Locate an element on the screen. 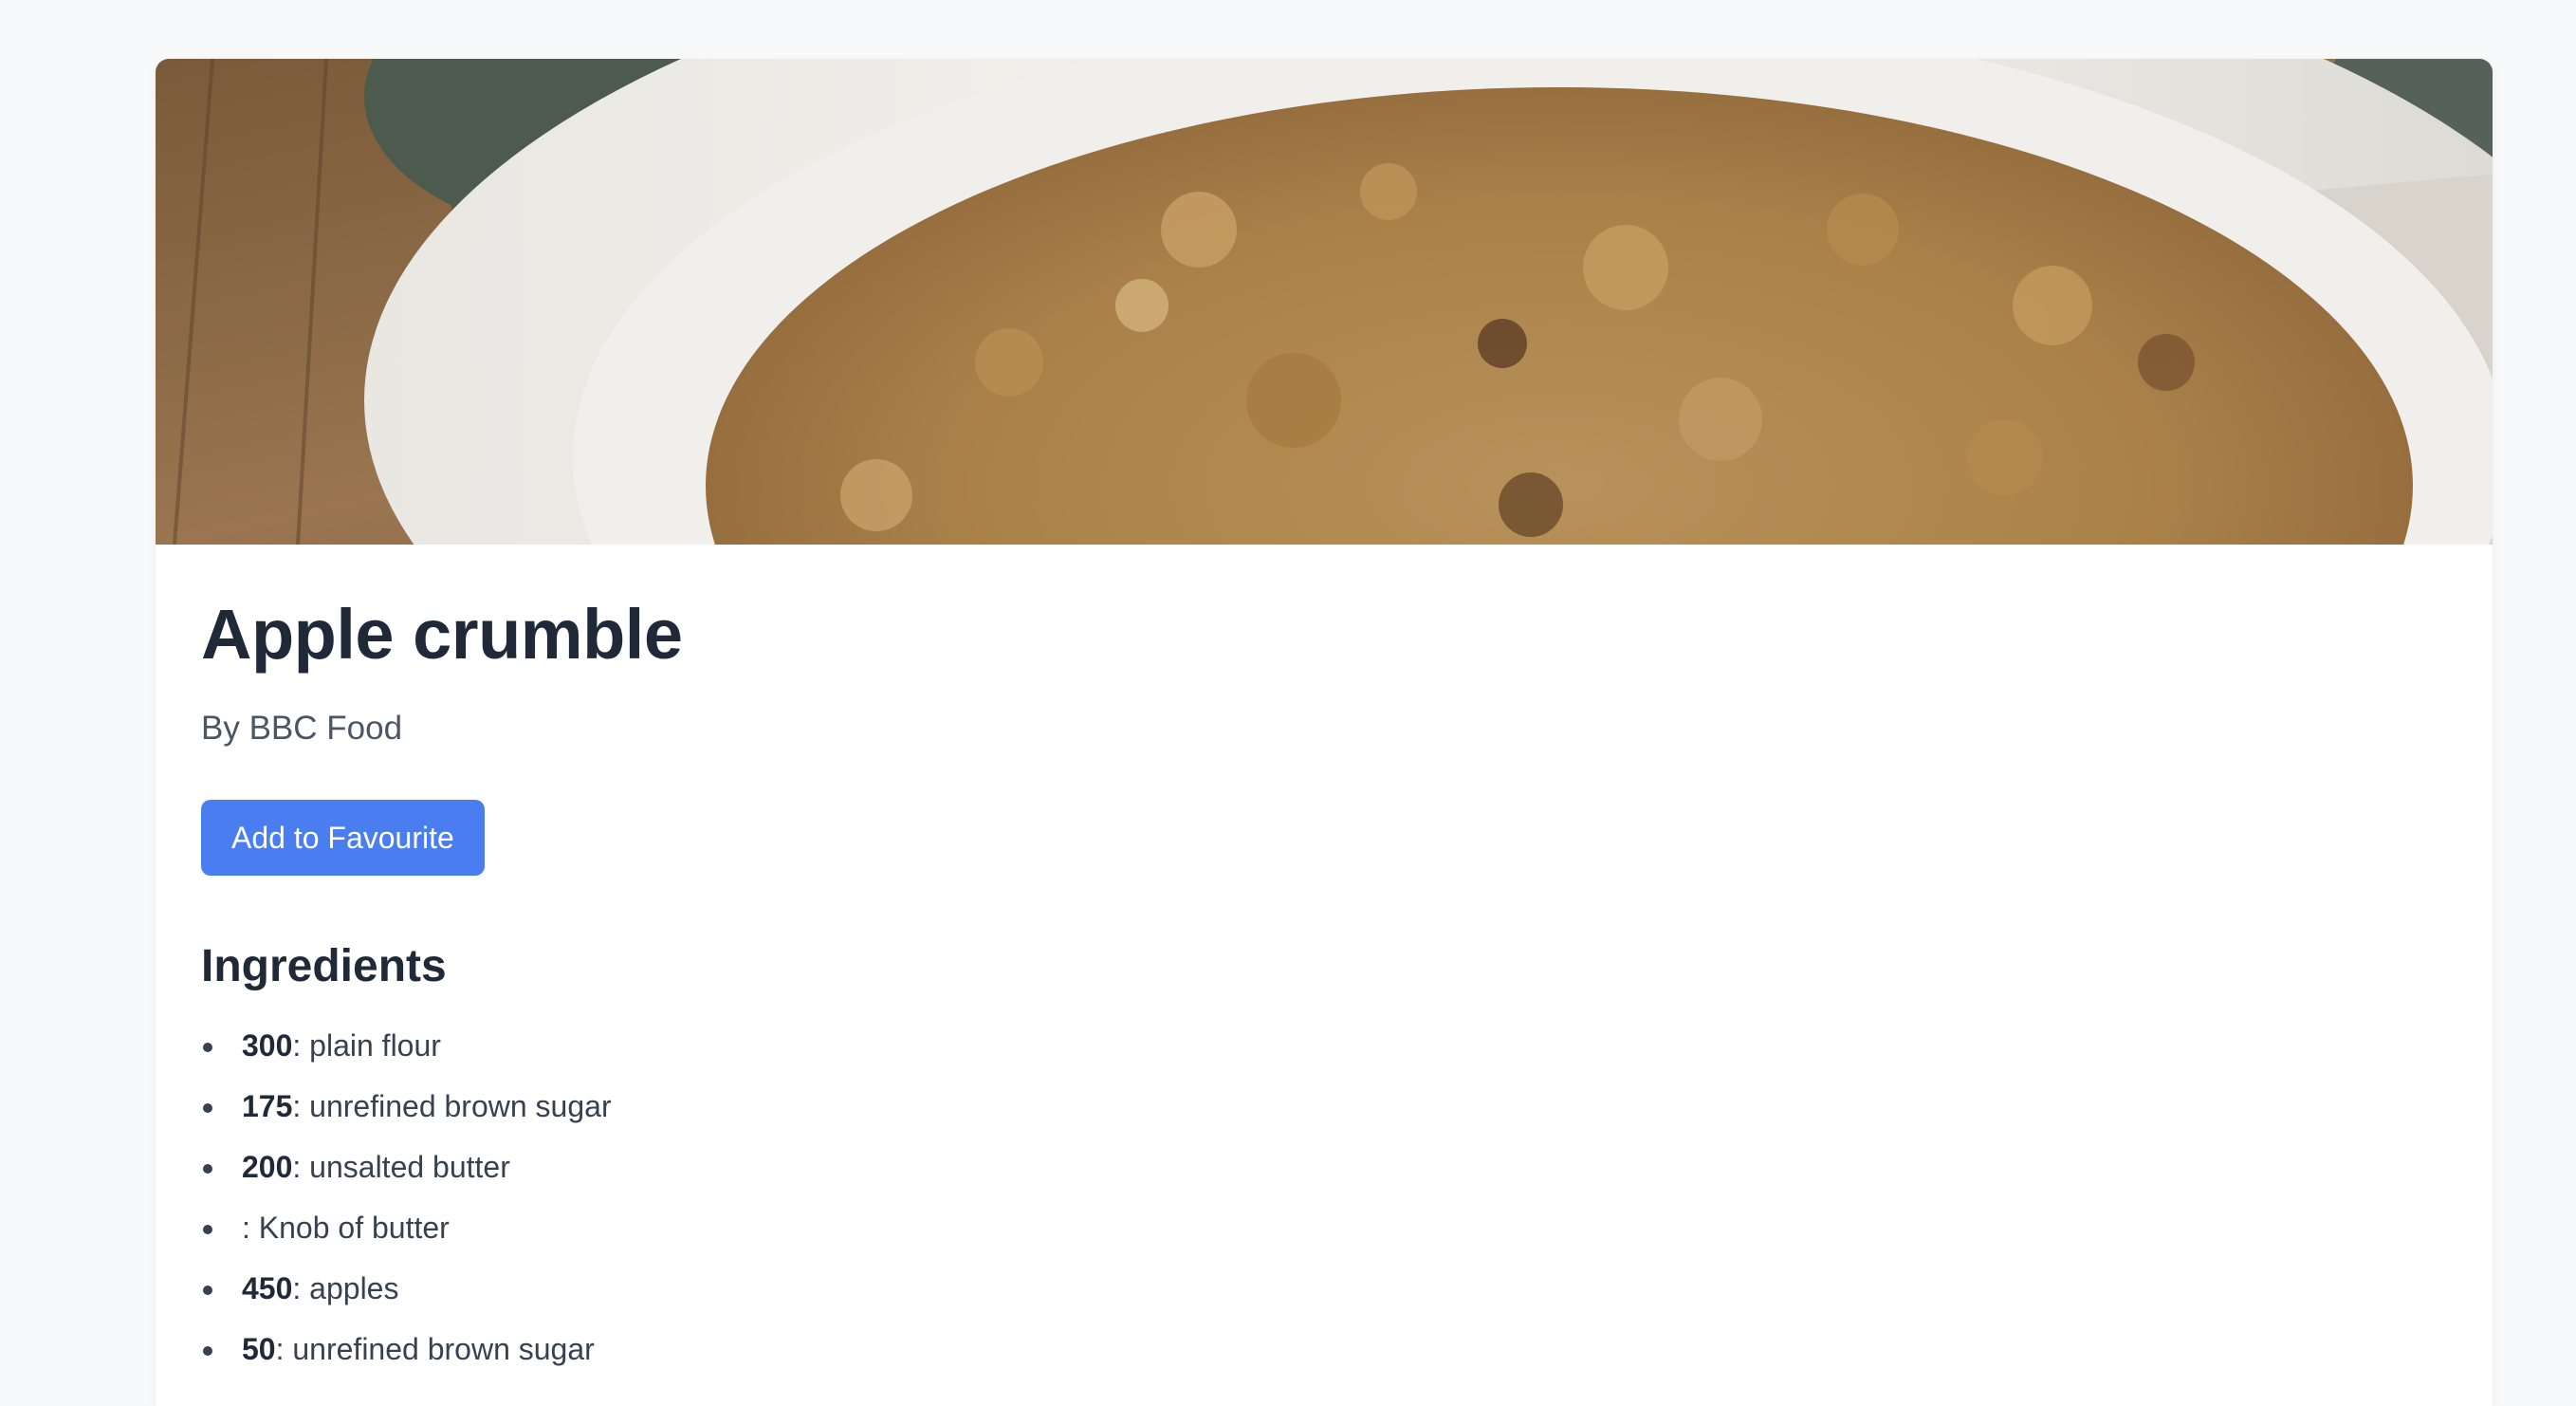 This screenshot has width=2576, height=1406. ingredient-item: 200: unsalted butter is located at coordinates (1324, 1179).